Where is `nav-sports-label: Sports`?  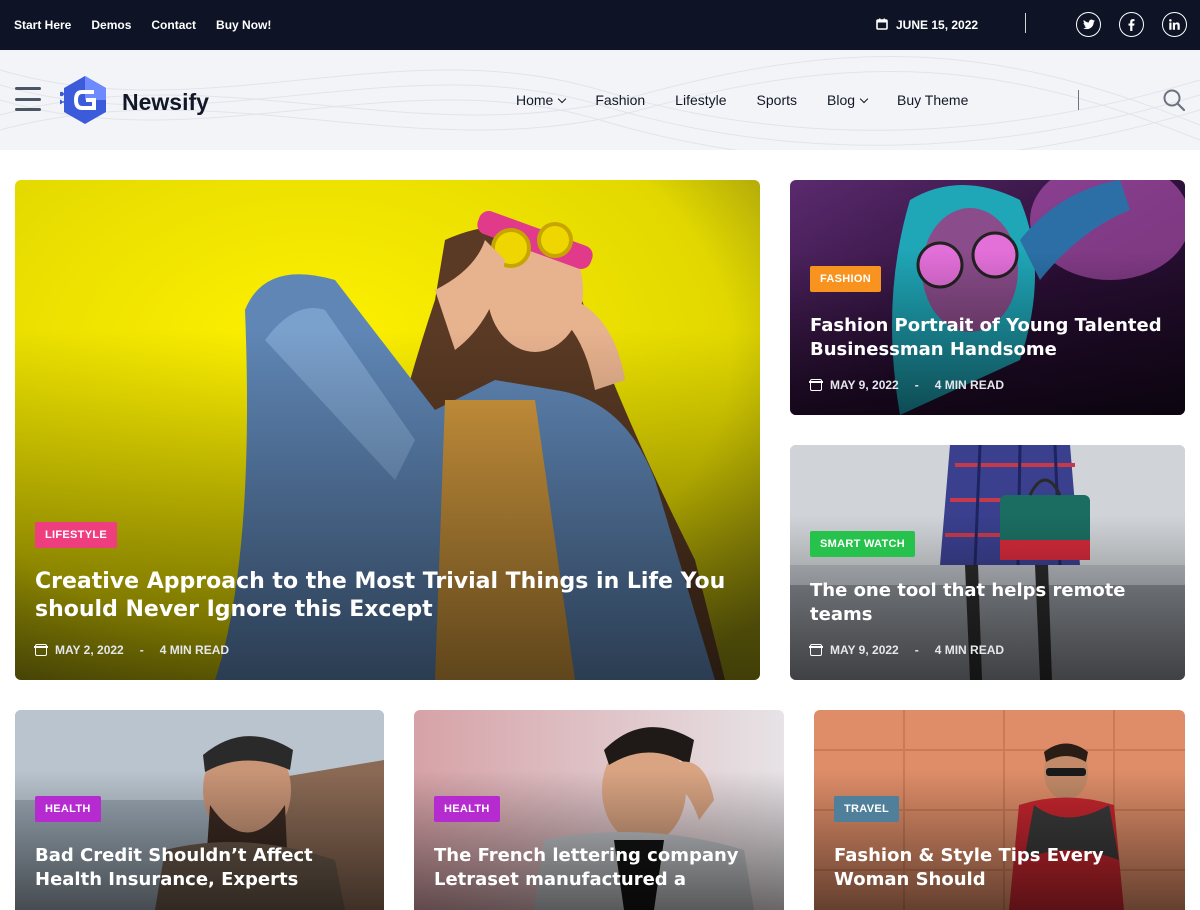
nav-sports-label: Sports is located at coordinates (776, 100).